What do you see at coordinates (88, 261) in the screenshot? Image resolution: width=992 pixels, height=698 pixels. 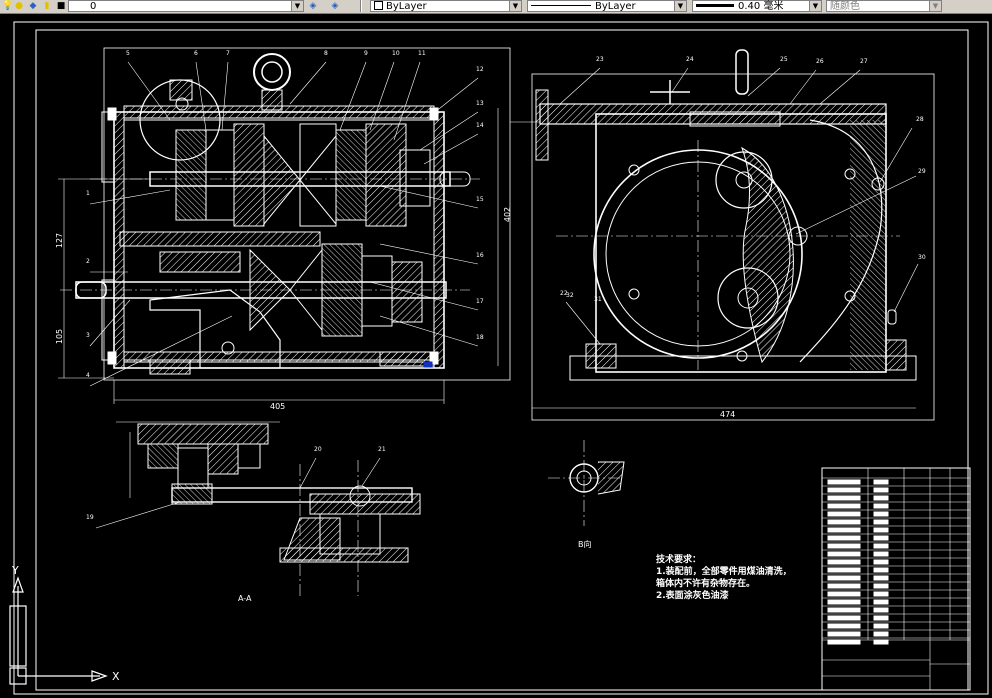 I see `part-number-label: 2` at bounding box center [88, 261].